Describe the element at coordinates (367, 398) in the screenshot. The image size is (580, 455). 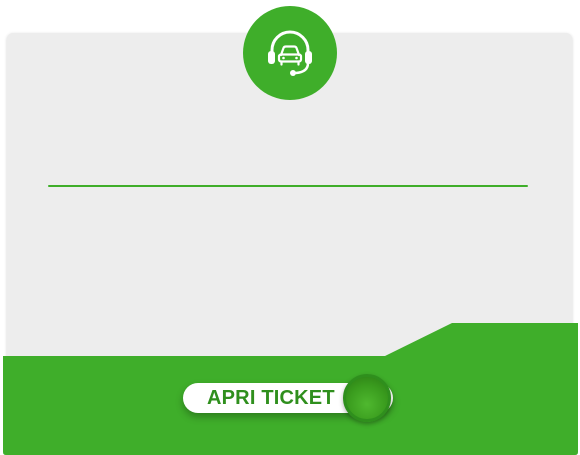
I see `button-knob` at that location.